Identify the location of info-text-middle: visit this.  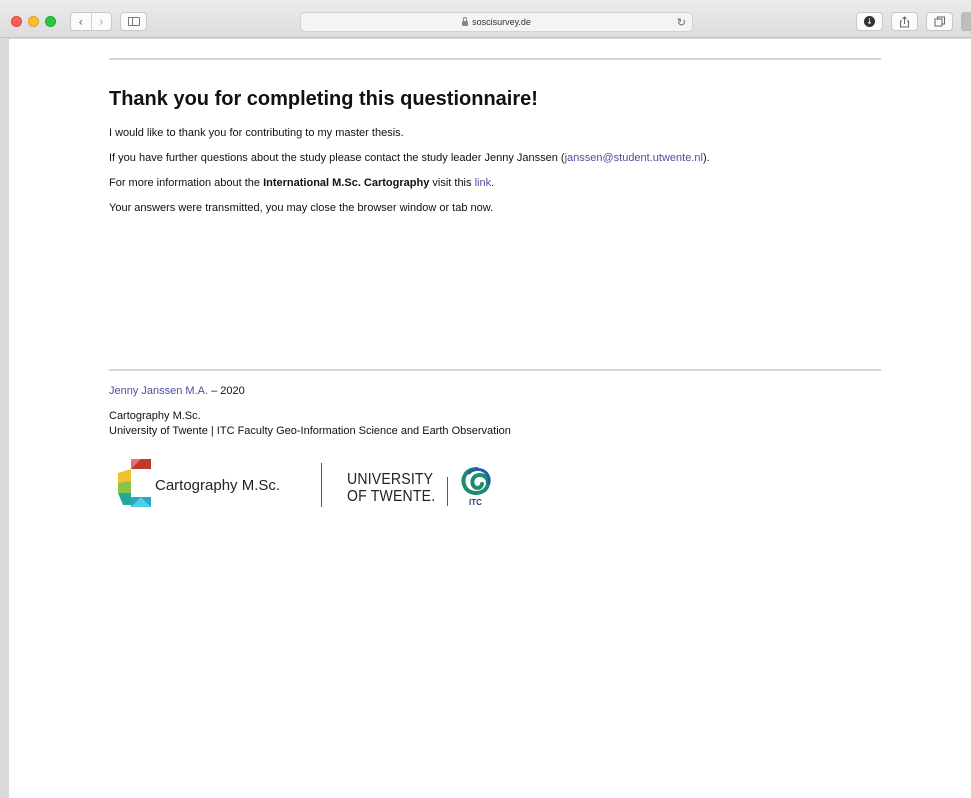
(452, 183).